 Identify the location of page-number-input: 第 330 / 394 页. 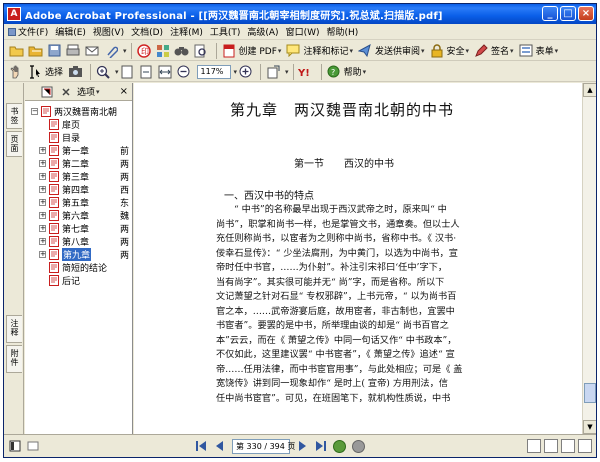
(263, 446).